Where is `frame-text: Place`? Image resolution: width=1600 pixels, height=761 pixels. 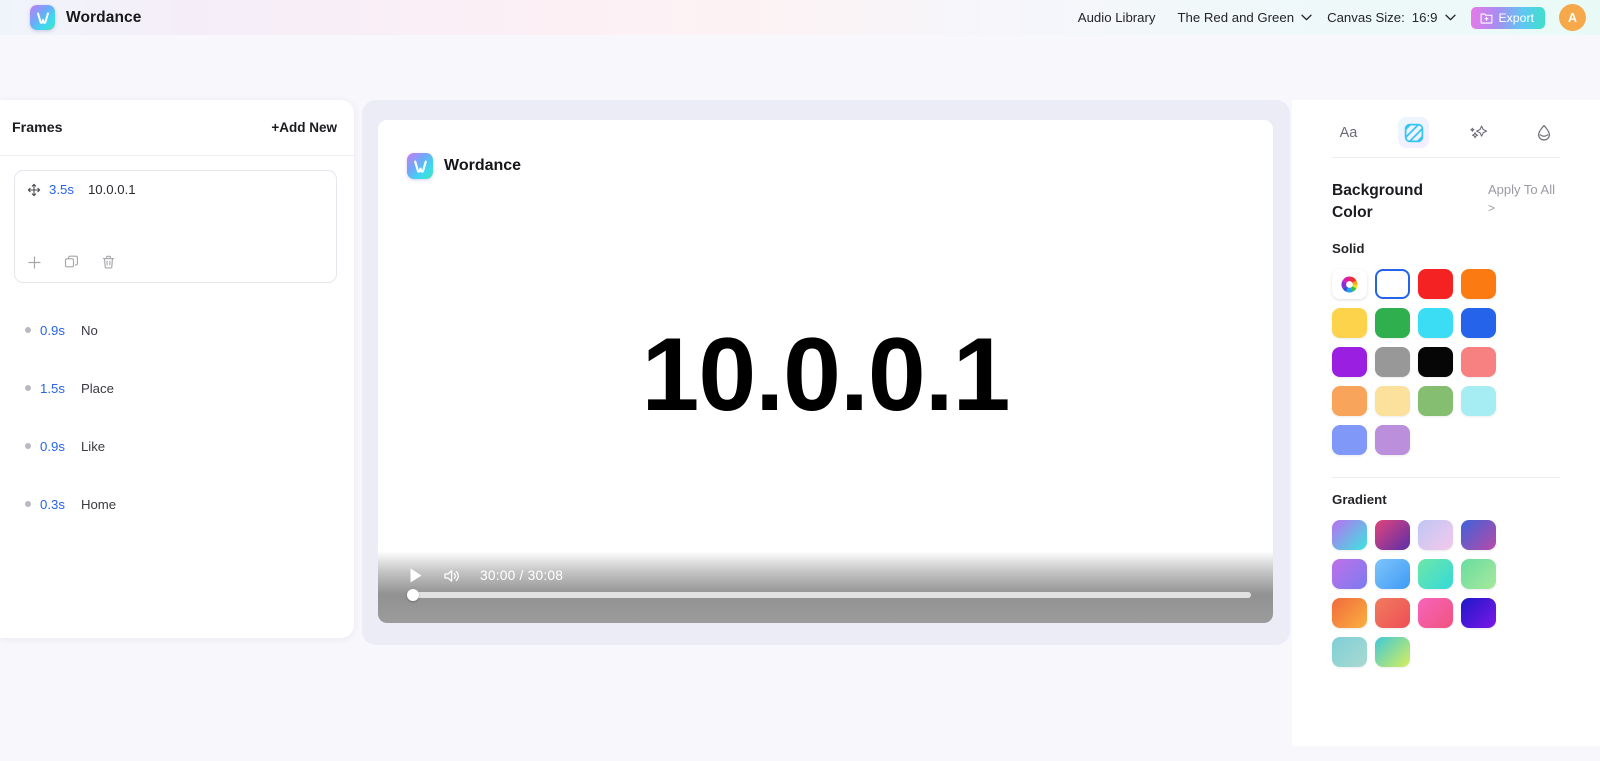 frame-text: Place is located at coordinates (97, 388).